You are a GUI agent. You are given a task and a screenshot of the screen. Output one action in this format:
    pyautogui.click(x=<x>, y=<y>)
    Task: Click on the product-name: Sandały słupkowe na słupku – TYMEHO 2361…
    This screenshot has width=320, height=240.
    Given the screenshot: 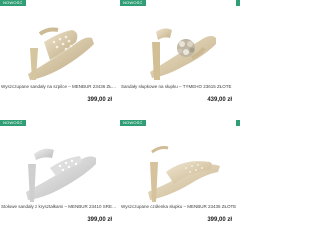 What is the action you would take?
    pyautogui.click(x=179, y=86)
    